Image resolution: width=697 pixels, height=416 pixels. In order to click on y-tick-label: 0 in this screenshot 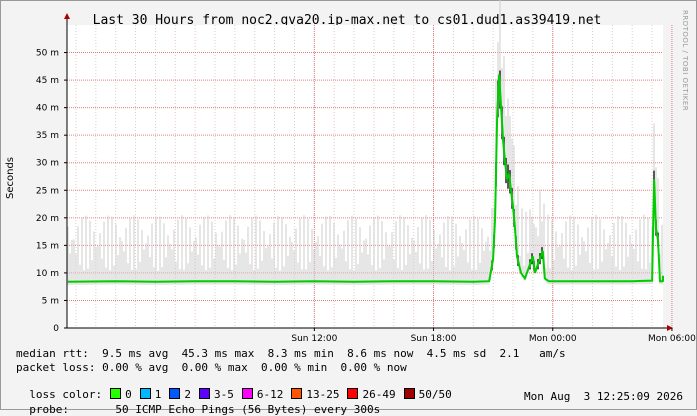, I will do `click(56, 329)`.